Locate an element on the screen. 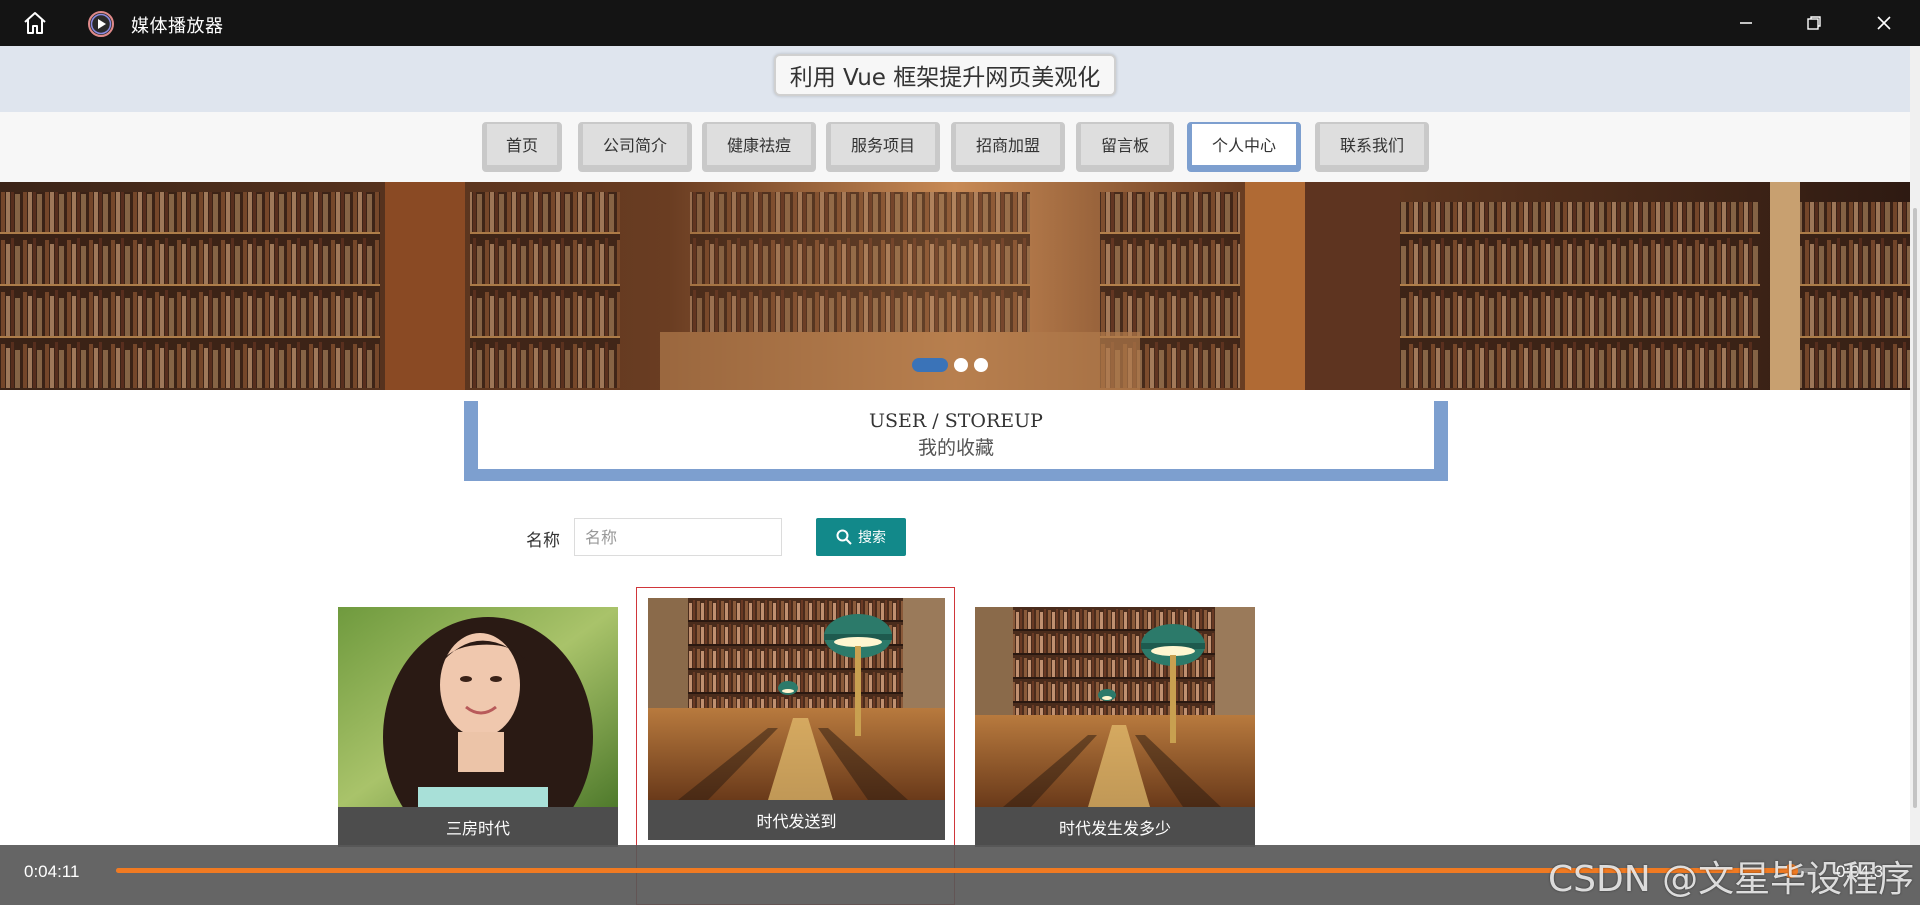 The width and height of the screenshot is (1920, 905). page-scrollbar is located at coordinates (1915, 446).